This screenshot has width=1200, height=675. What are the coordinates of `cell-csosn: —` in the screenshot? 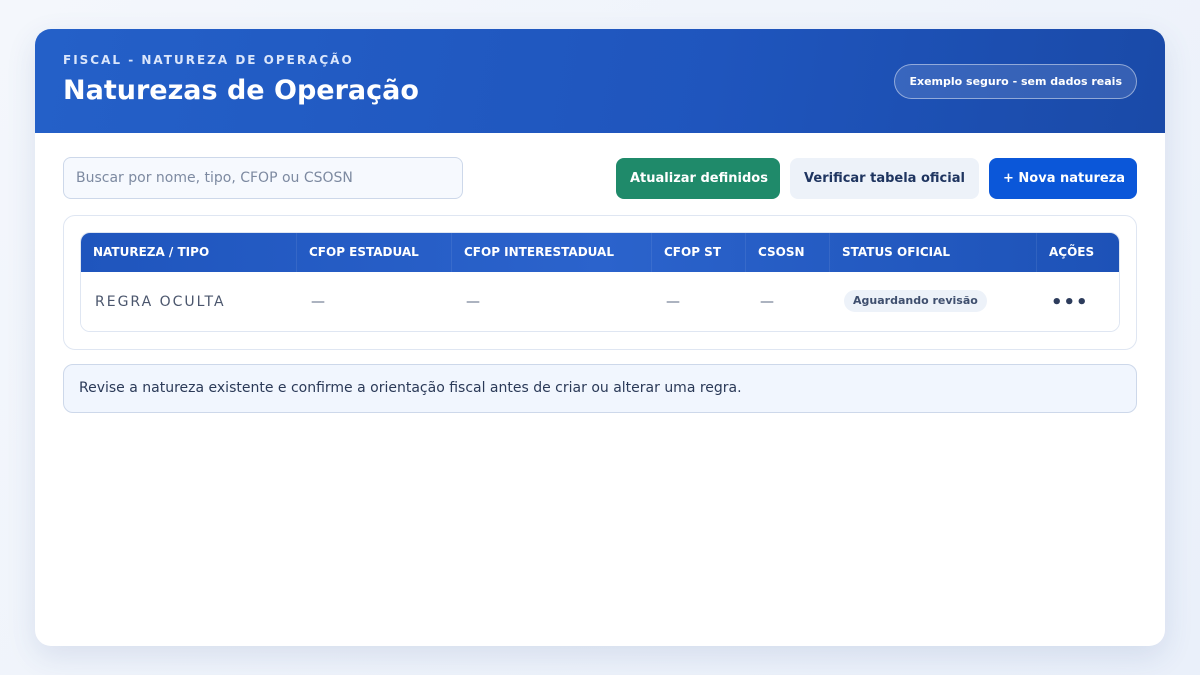 It's located at (767, 302).